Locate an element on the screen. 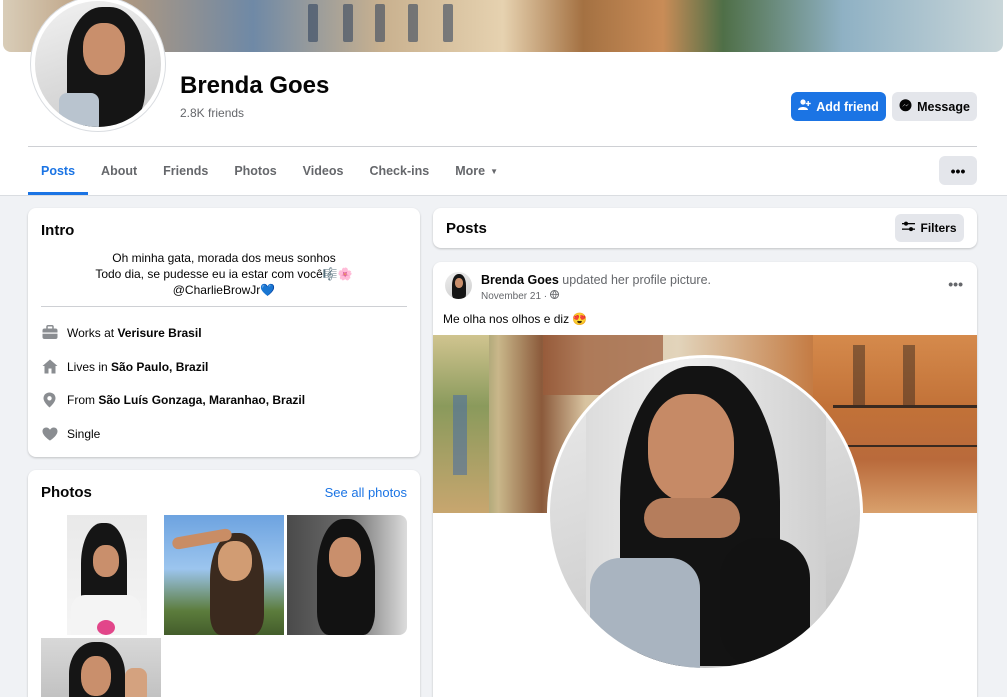 This screenshot has width=1007, height=697. globe-icon is located at coordinates (555, 296).